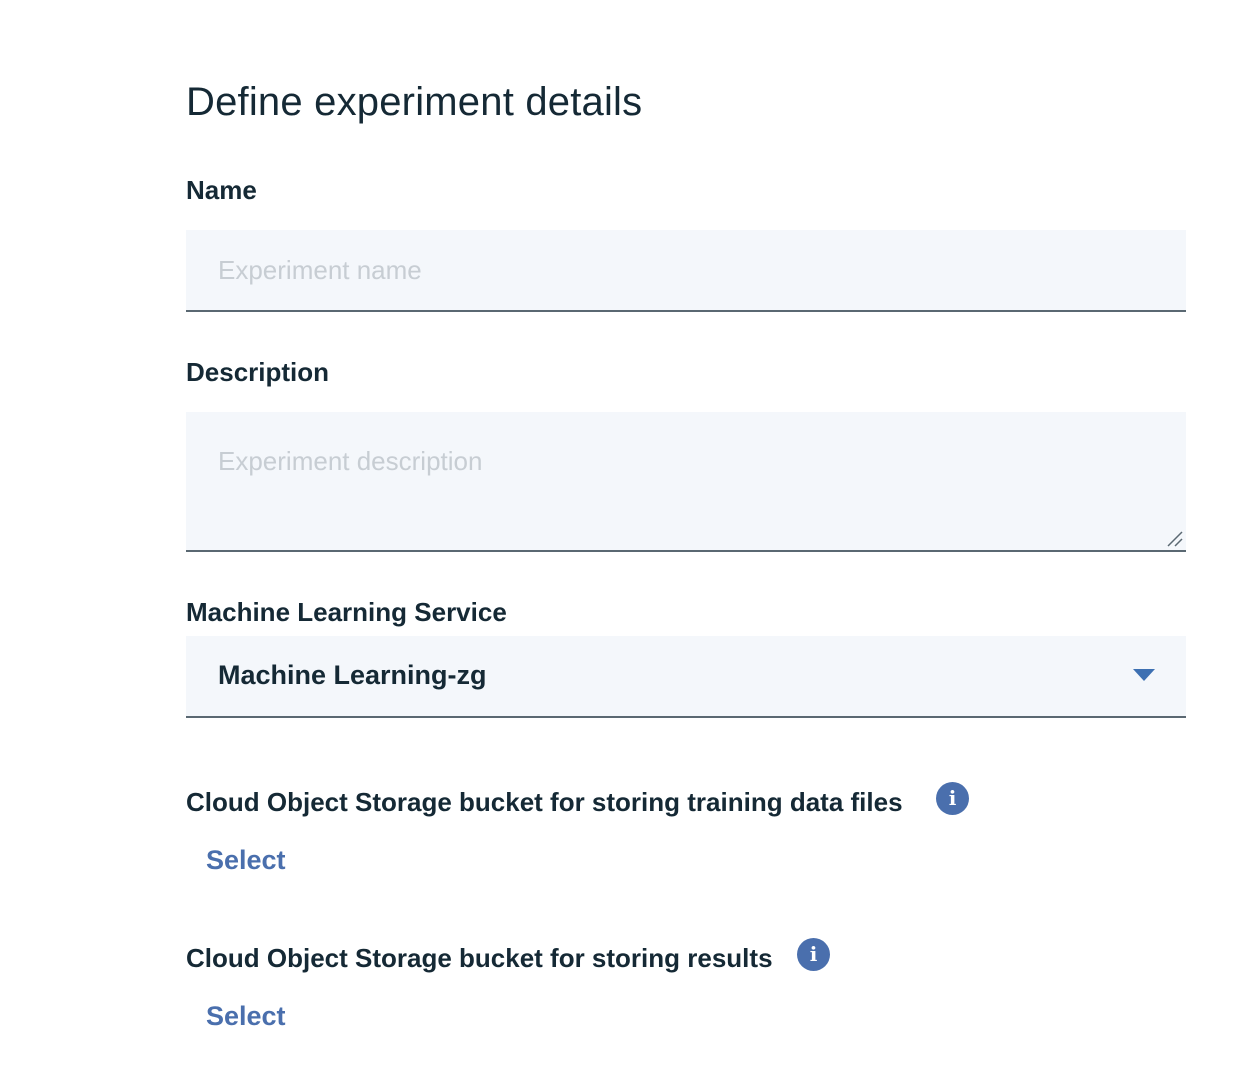 The height and width of the screenshot is (1090, 1256). Describe the element at coordinates (686, 677) in the screenshot. I see `ml-service-select: Machine Learning-zg` at that location.